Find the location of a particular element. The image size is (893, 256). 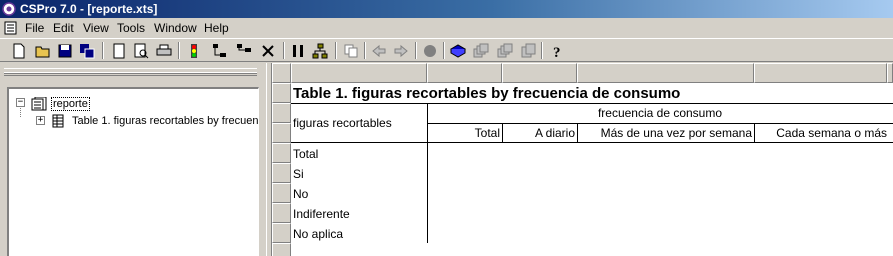

collapse-toggle: − is located at coordinates (20, 102).